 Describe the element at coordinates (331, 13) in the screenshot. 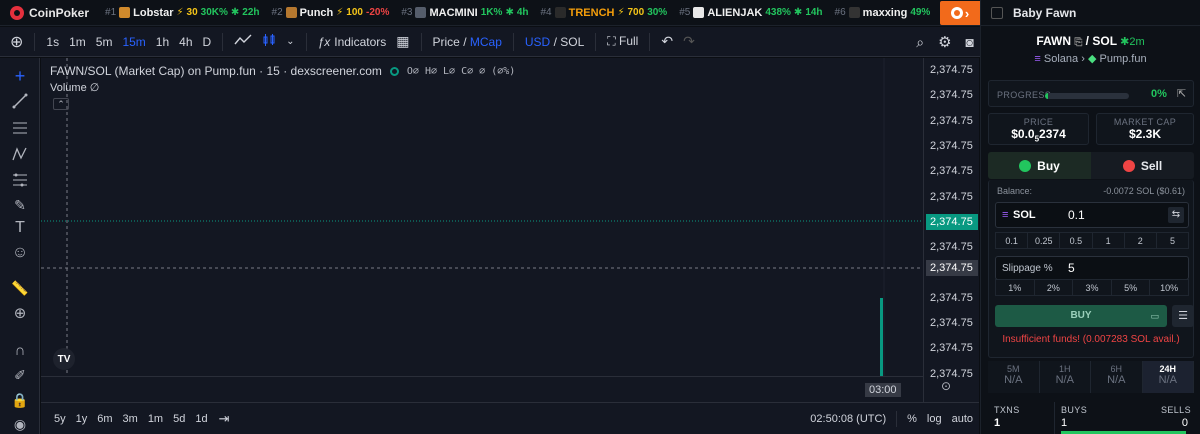

I see `ticker-item: #2 Punch ⚡ 100 -20%` at that location.